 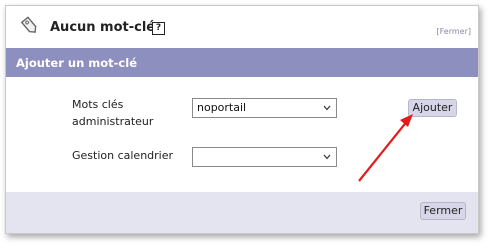 I want to click on admin-keywords-select: noportail, so click(x=264, y=108).